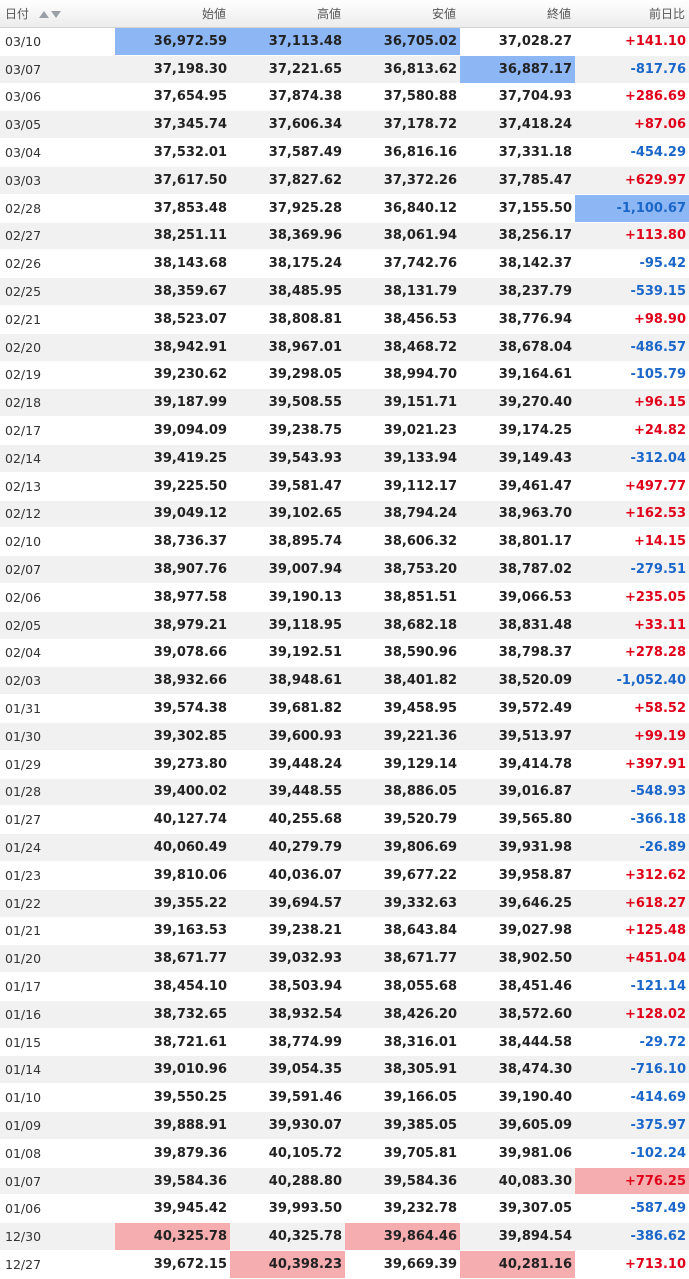 Image resolution: width=689 pixels, height=1279 pixels. I want to click on cell-open: 39,672.15, so click(172, 1264).